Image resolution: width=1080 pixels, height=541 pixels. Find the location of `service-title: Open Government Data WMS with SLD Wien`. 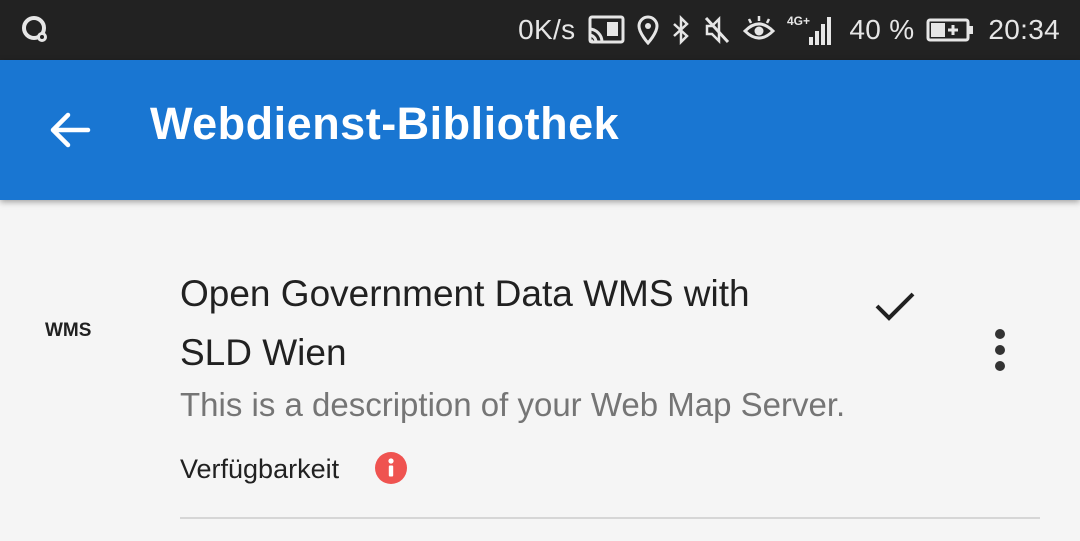

service-title: Open Government Data WMS with SLD Wien is located at coordinates (465, 323).